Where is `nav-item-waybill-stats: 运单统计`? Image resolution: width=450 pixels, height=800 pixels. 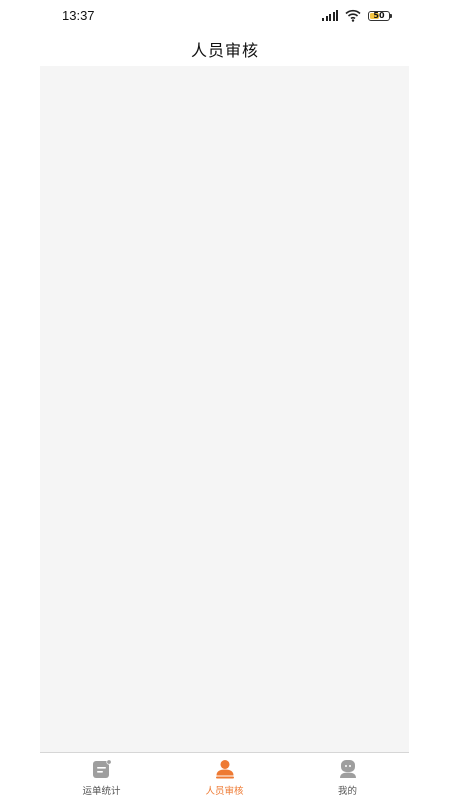
nav-item-waybill-stats: 运单统计 is located at coordinates (101, 776).